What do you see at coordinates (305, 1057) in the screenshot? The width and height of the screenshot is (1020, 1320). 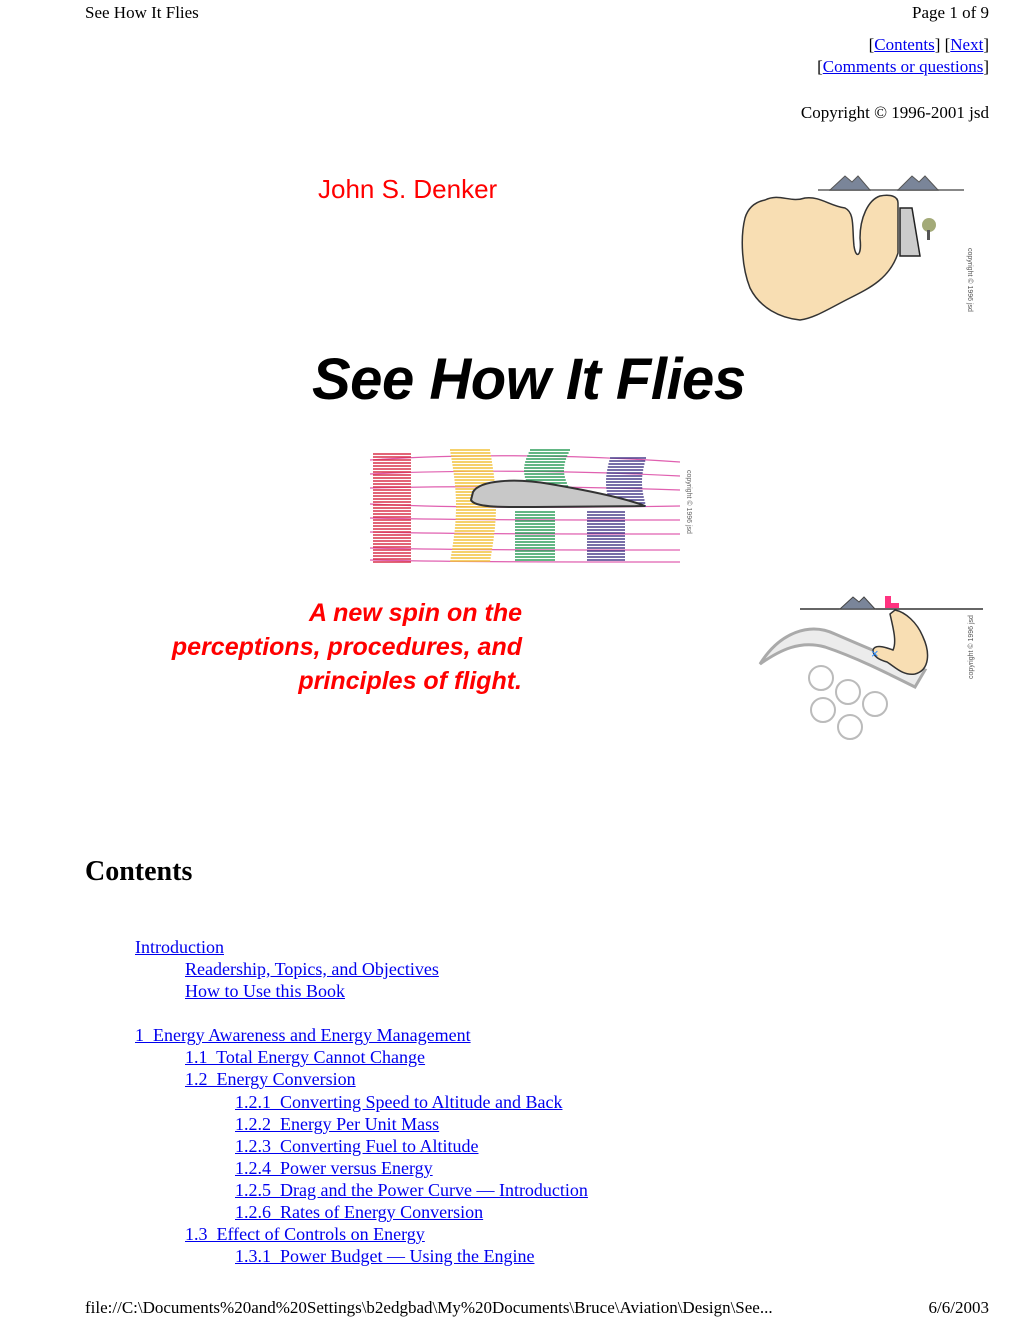 I see `toc-link: 1.1 Total Energy Cannot Change` at bounding box center [305, 1057].